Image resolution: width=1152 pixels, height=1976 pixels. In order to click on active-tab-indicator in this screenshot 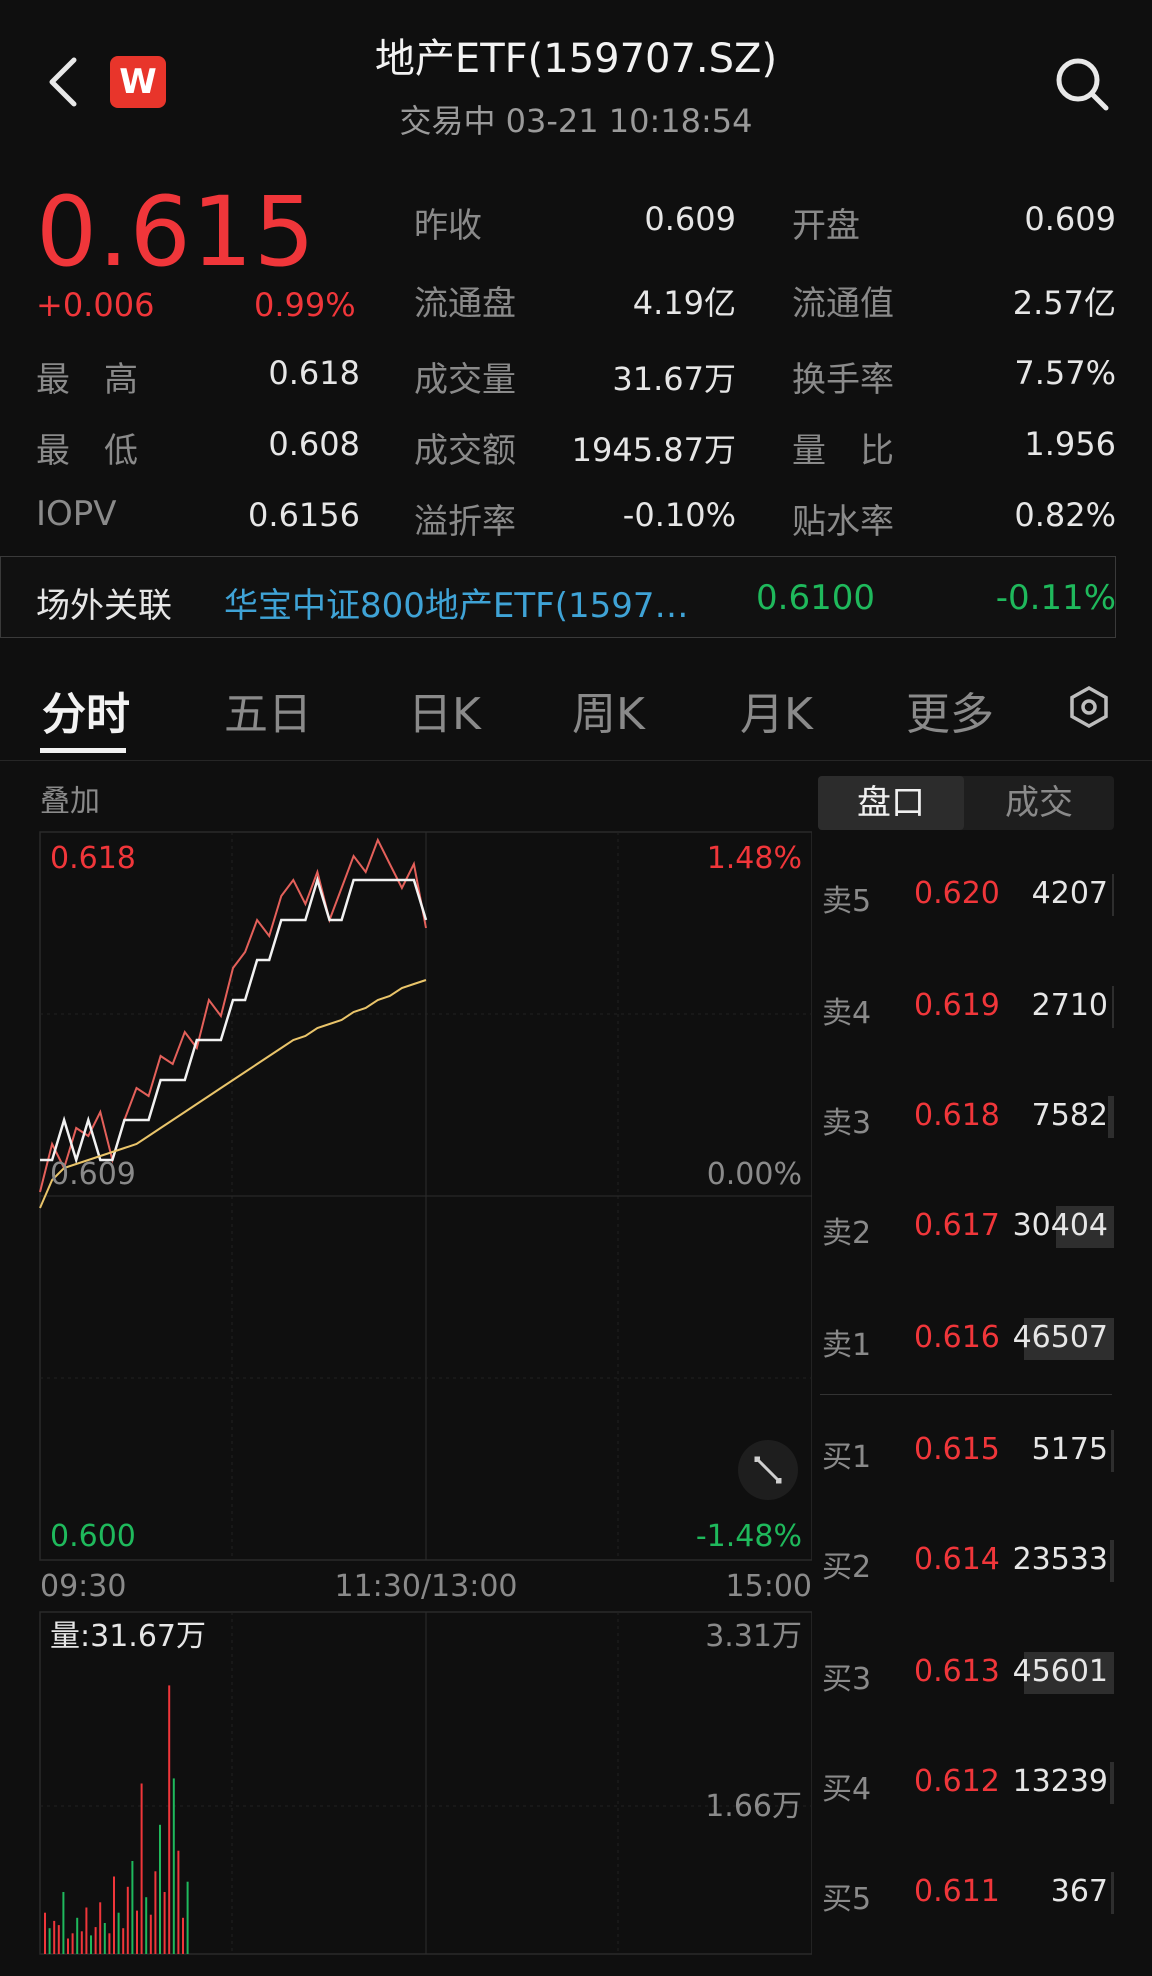, I will do `click(83, 750)`.